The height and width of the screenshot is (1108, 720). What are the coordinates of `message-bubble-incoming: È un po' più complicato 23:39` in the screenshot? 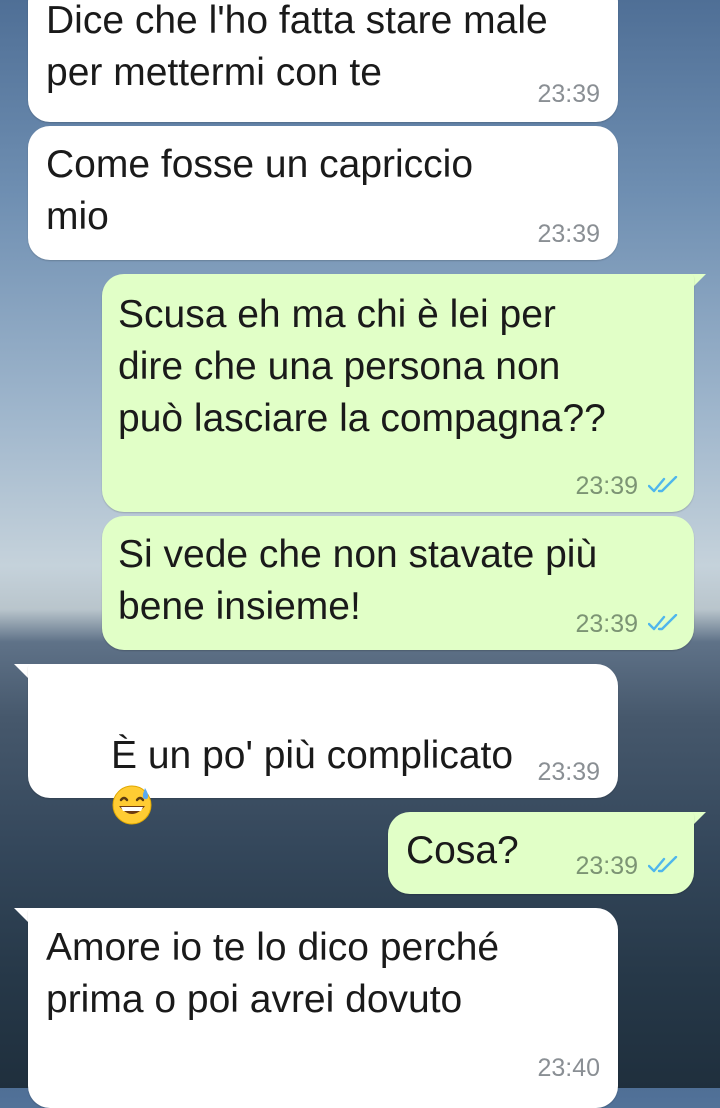 It's located at (323, 744).